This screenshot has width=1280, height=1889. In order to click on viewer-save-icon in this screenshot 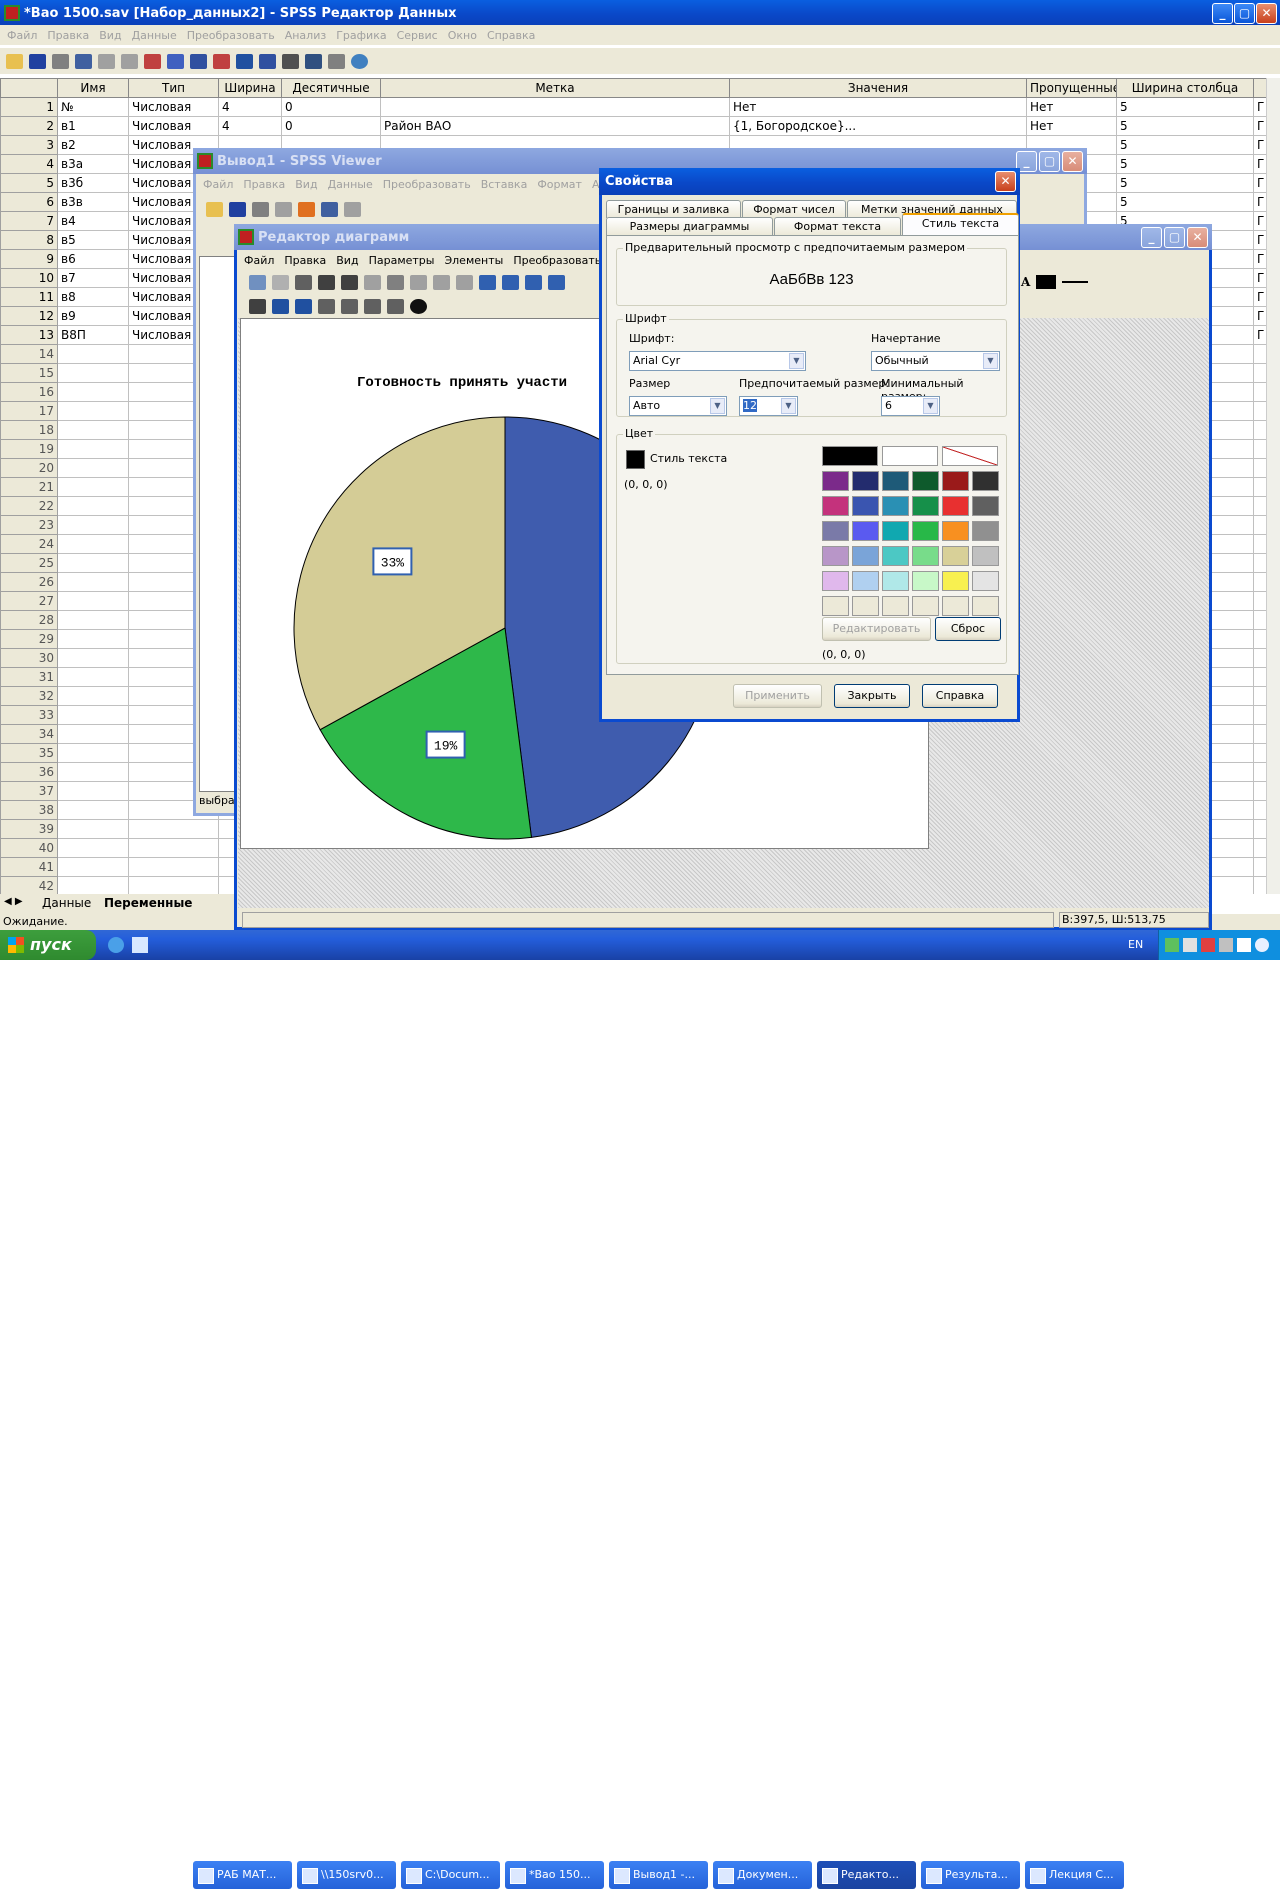, I will do `click(237, 209)`.